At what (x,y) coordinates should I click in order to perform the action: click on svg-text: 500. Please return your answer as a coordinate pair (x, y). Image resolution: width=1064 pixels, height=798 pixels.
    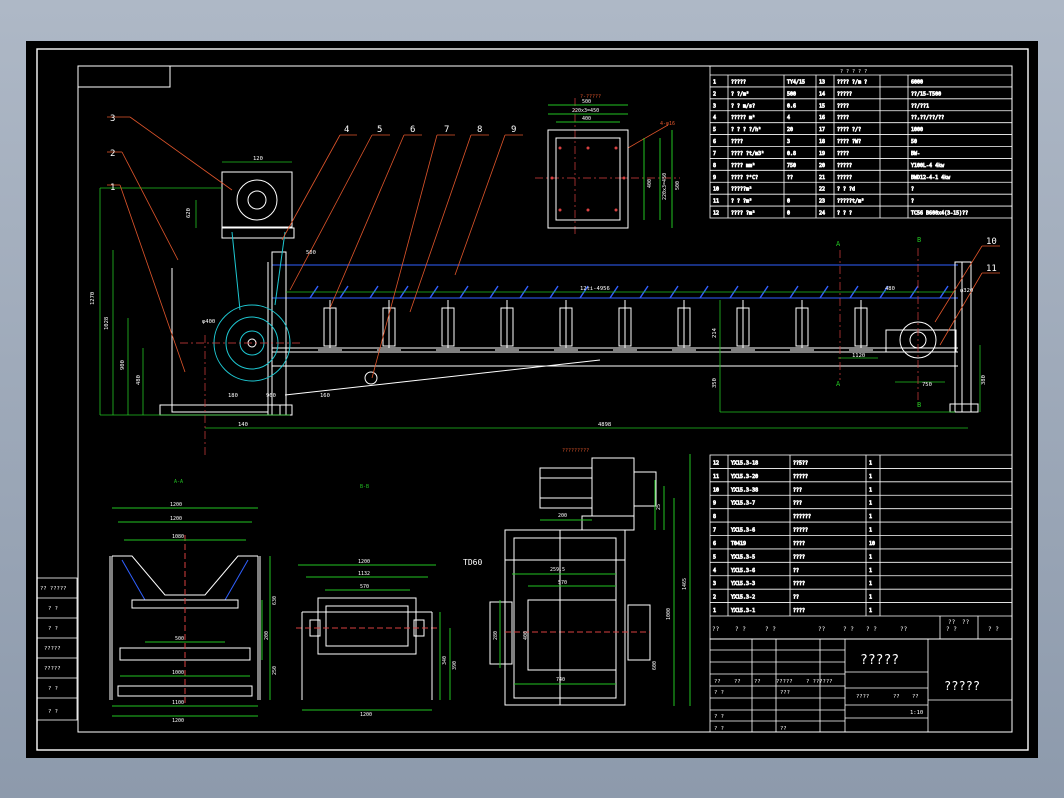
    Looking at the image, I should click on (678, 185).